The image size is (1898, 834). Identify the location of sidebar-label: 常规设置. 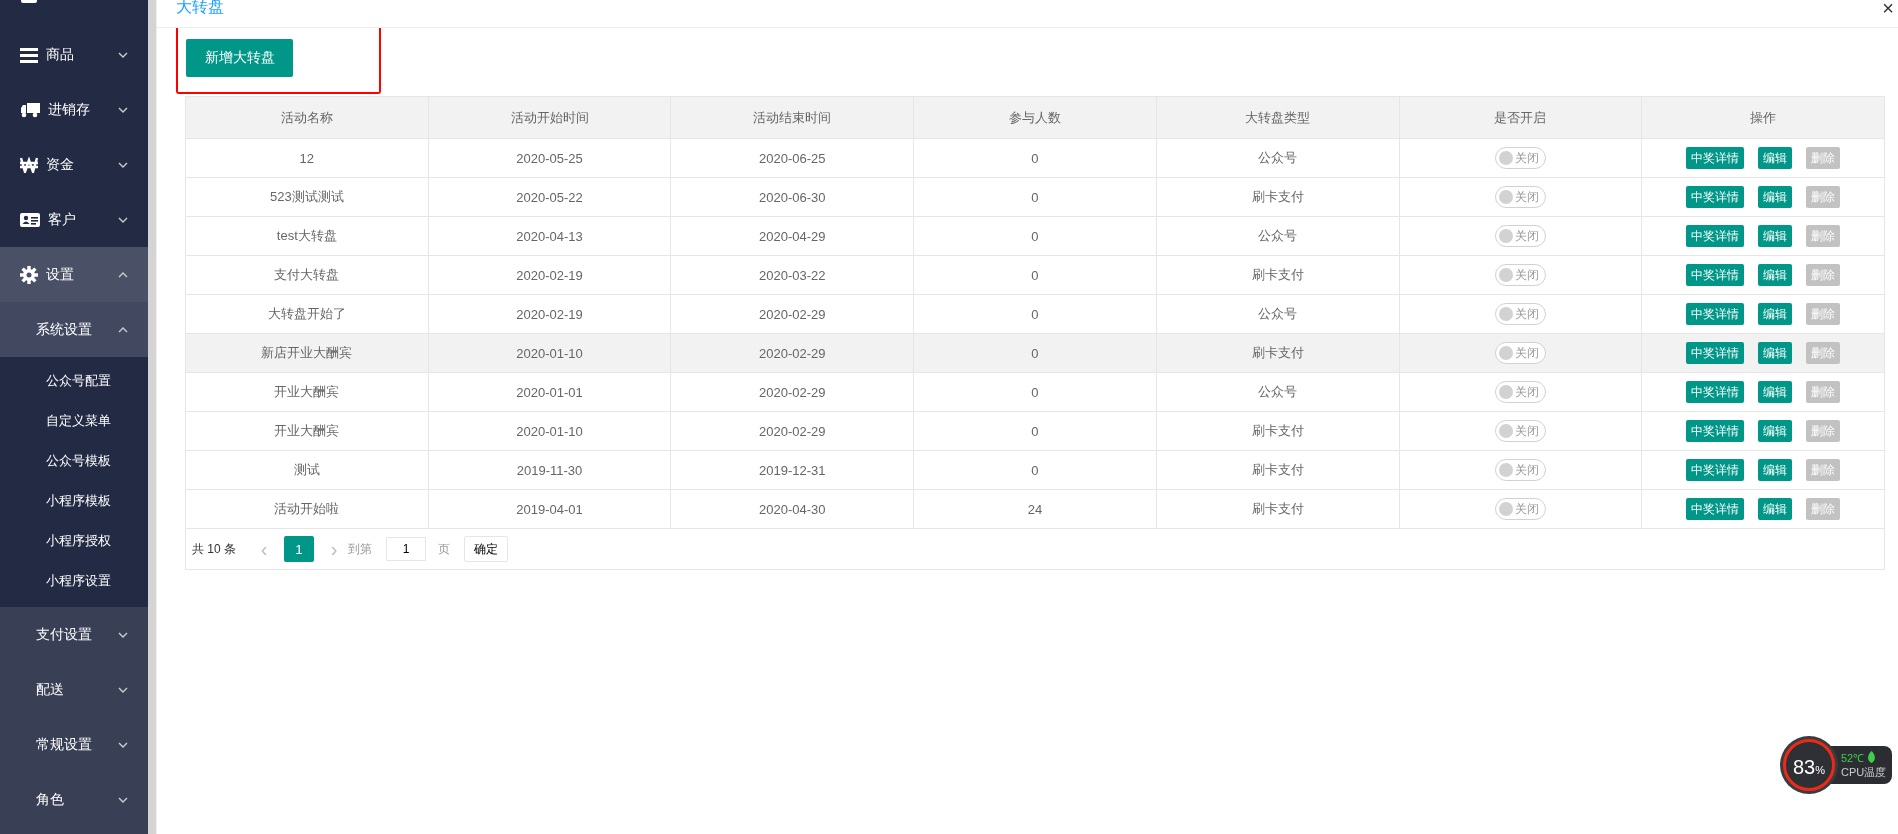
(64, 744).